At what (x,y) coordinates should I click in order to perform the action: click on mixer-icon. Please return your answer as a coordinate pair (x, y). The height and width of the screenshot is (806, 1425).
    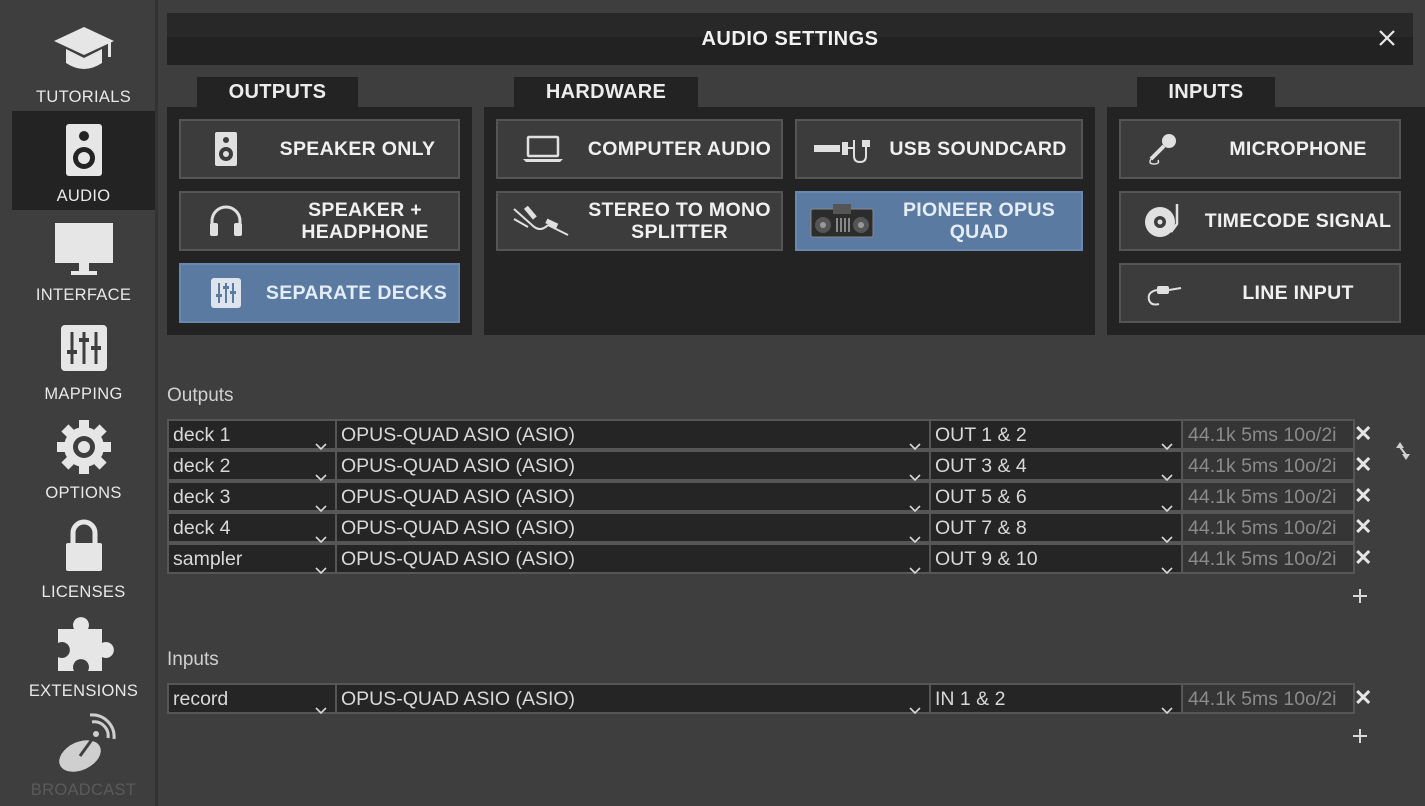
    Looking at the image, I should click on (226, 293).